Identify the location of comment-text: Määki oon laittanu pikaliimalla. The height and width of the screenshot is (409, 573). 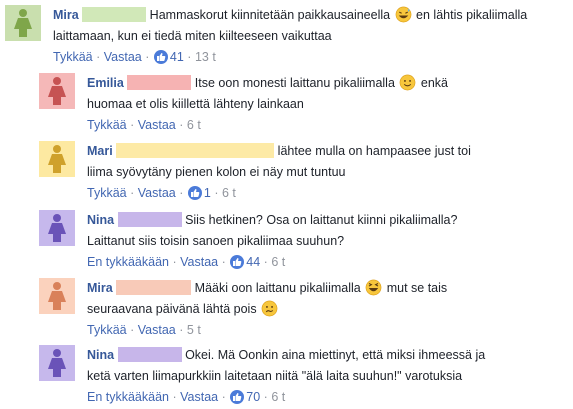
(277, 288).